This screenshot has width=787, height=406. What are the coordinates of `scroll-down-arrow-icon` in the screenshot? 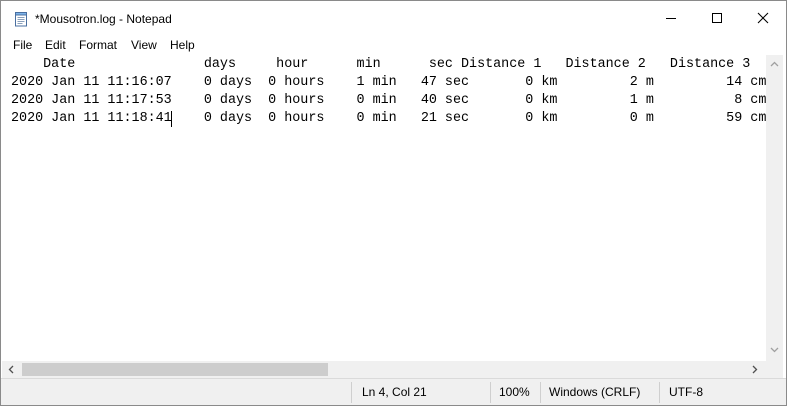 It's located at (774, 350).